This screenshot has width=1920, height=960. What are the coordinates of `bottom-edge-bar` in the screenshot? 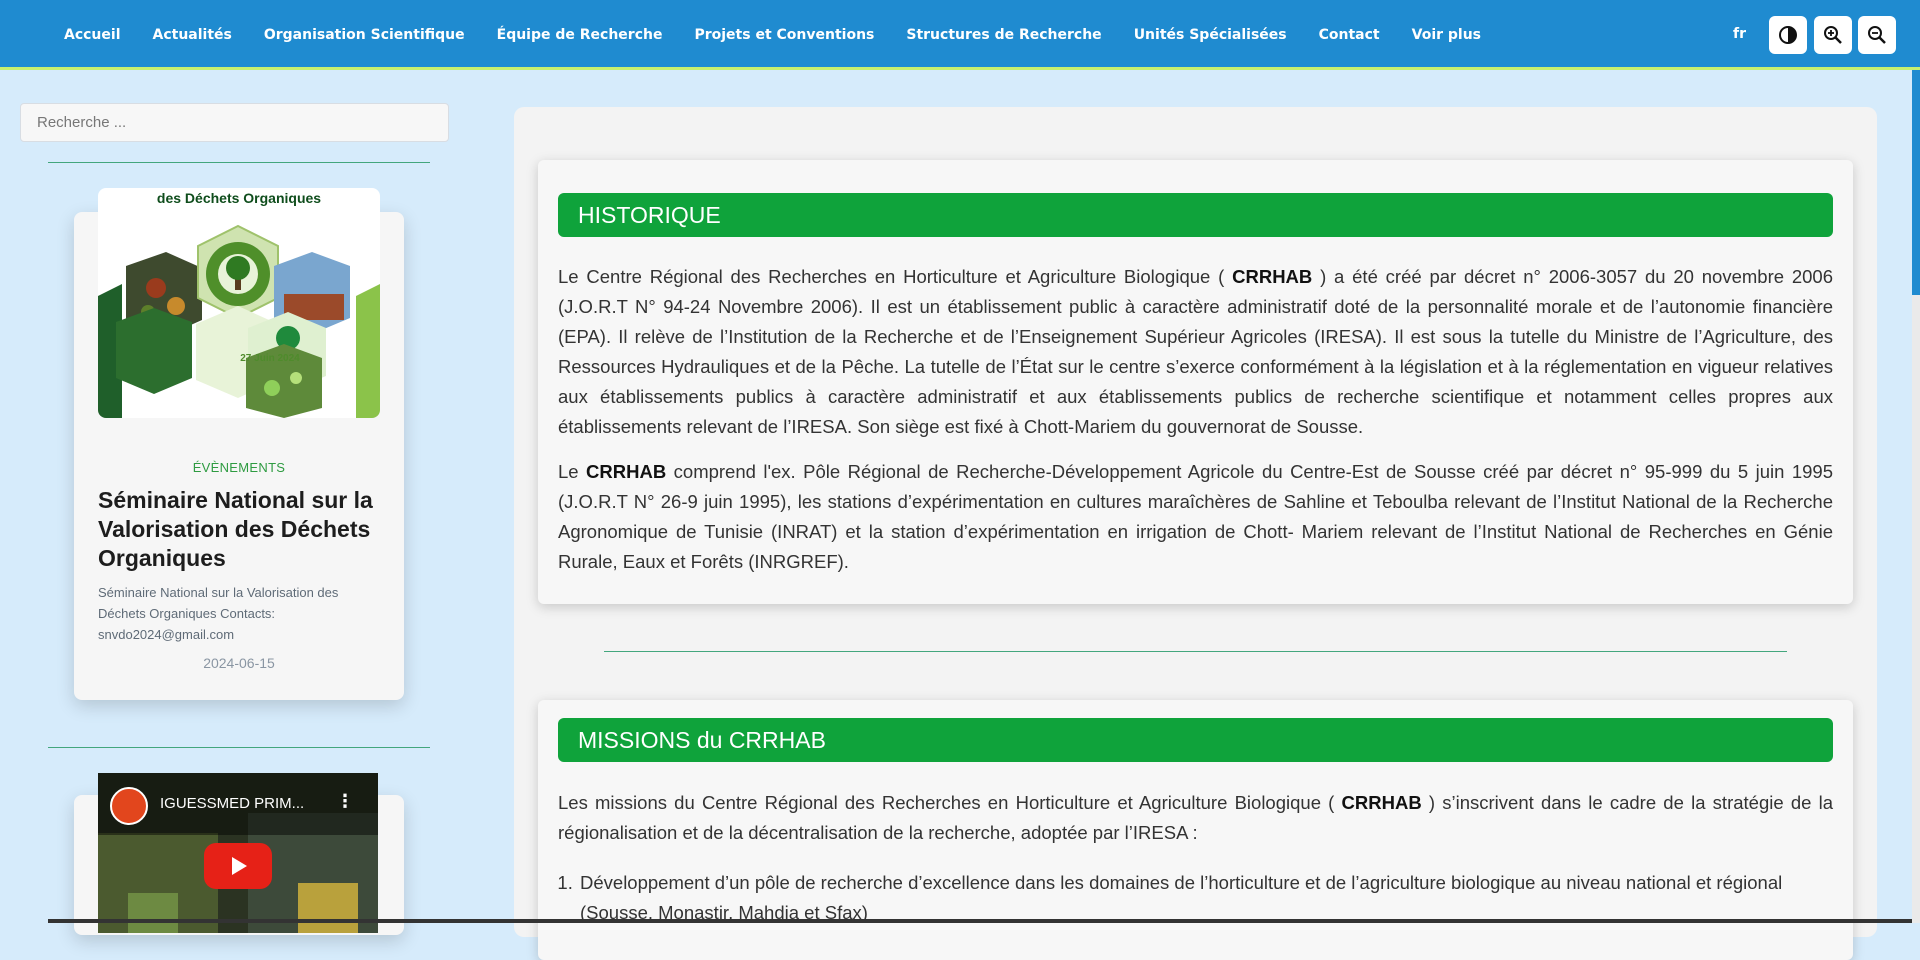 It's located at (980, 921).